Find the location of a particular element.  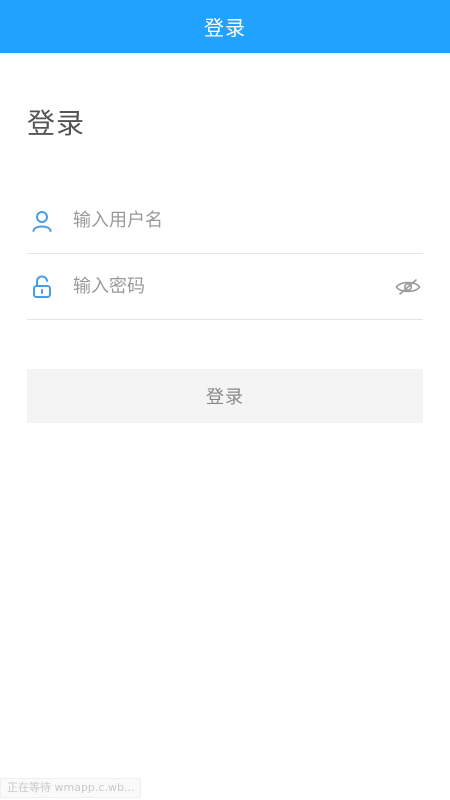

eye-hidden-icon is located at coordinates (408, 287).